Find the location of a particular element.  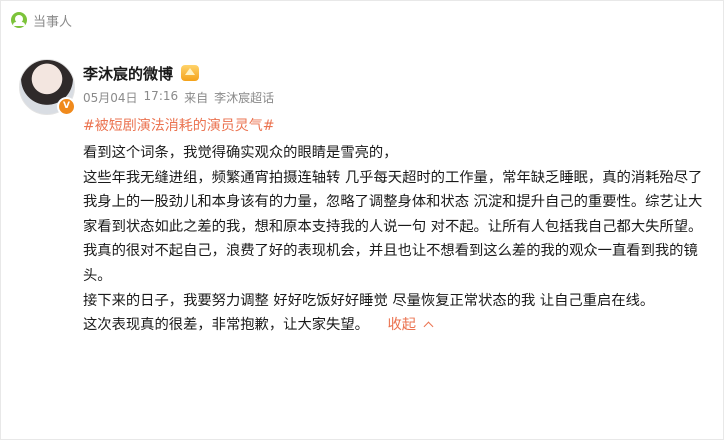

section-label: 当事人 is located at coordinates (41, 20).